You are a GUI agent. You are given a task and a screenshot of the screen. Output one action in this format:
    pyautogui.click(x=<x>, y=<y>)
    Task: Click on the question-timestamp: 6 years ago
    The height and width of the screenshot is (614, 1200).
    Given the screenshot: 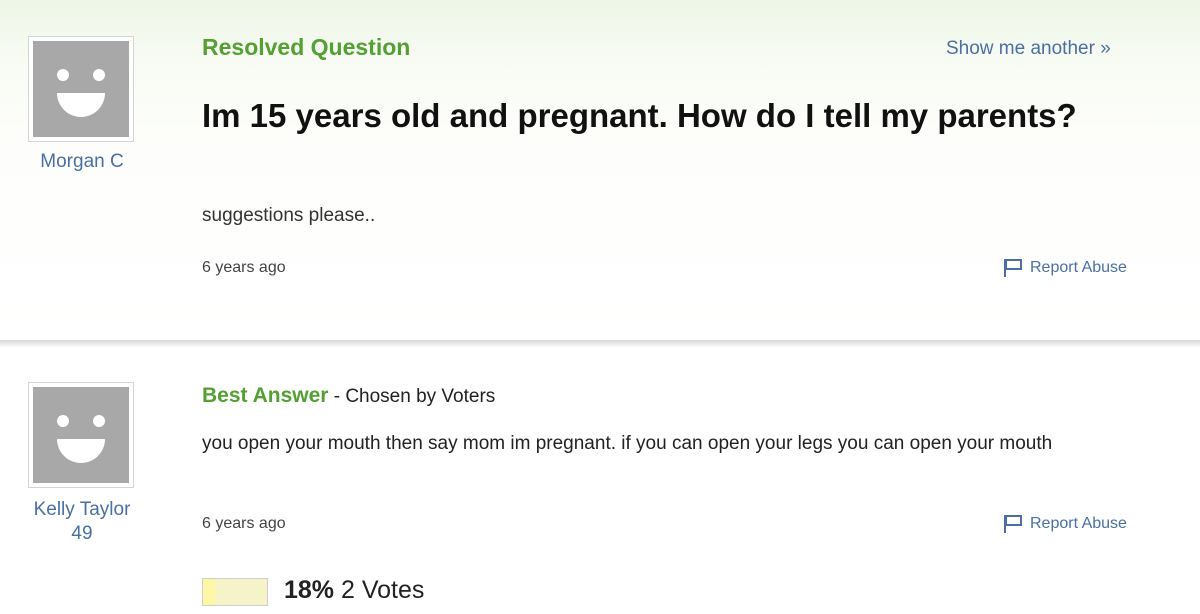 What is the action you would take?
    pyautogui.click(x=244, y=267)
    